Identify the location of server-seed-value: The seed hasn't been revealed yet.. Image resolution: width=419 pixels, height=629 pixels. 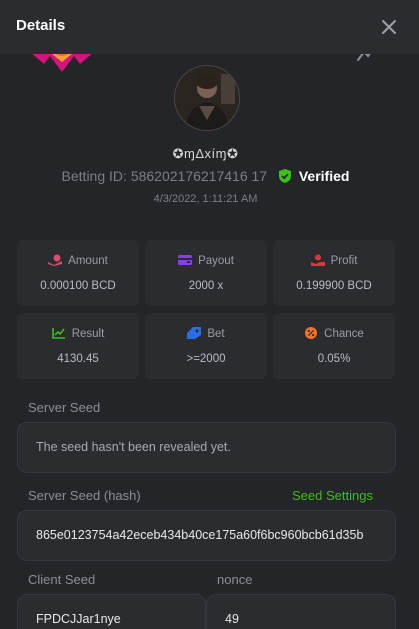
(133, 447).